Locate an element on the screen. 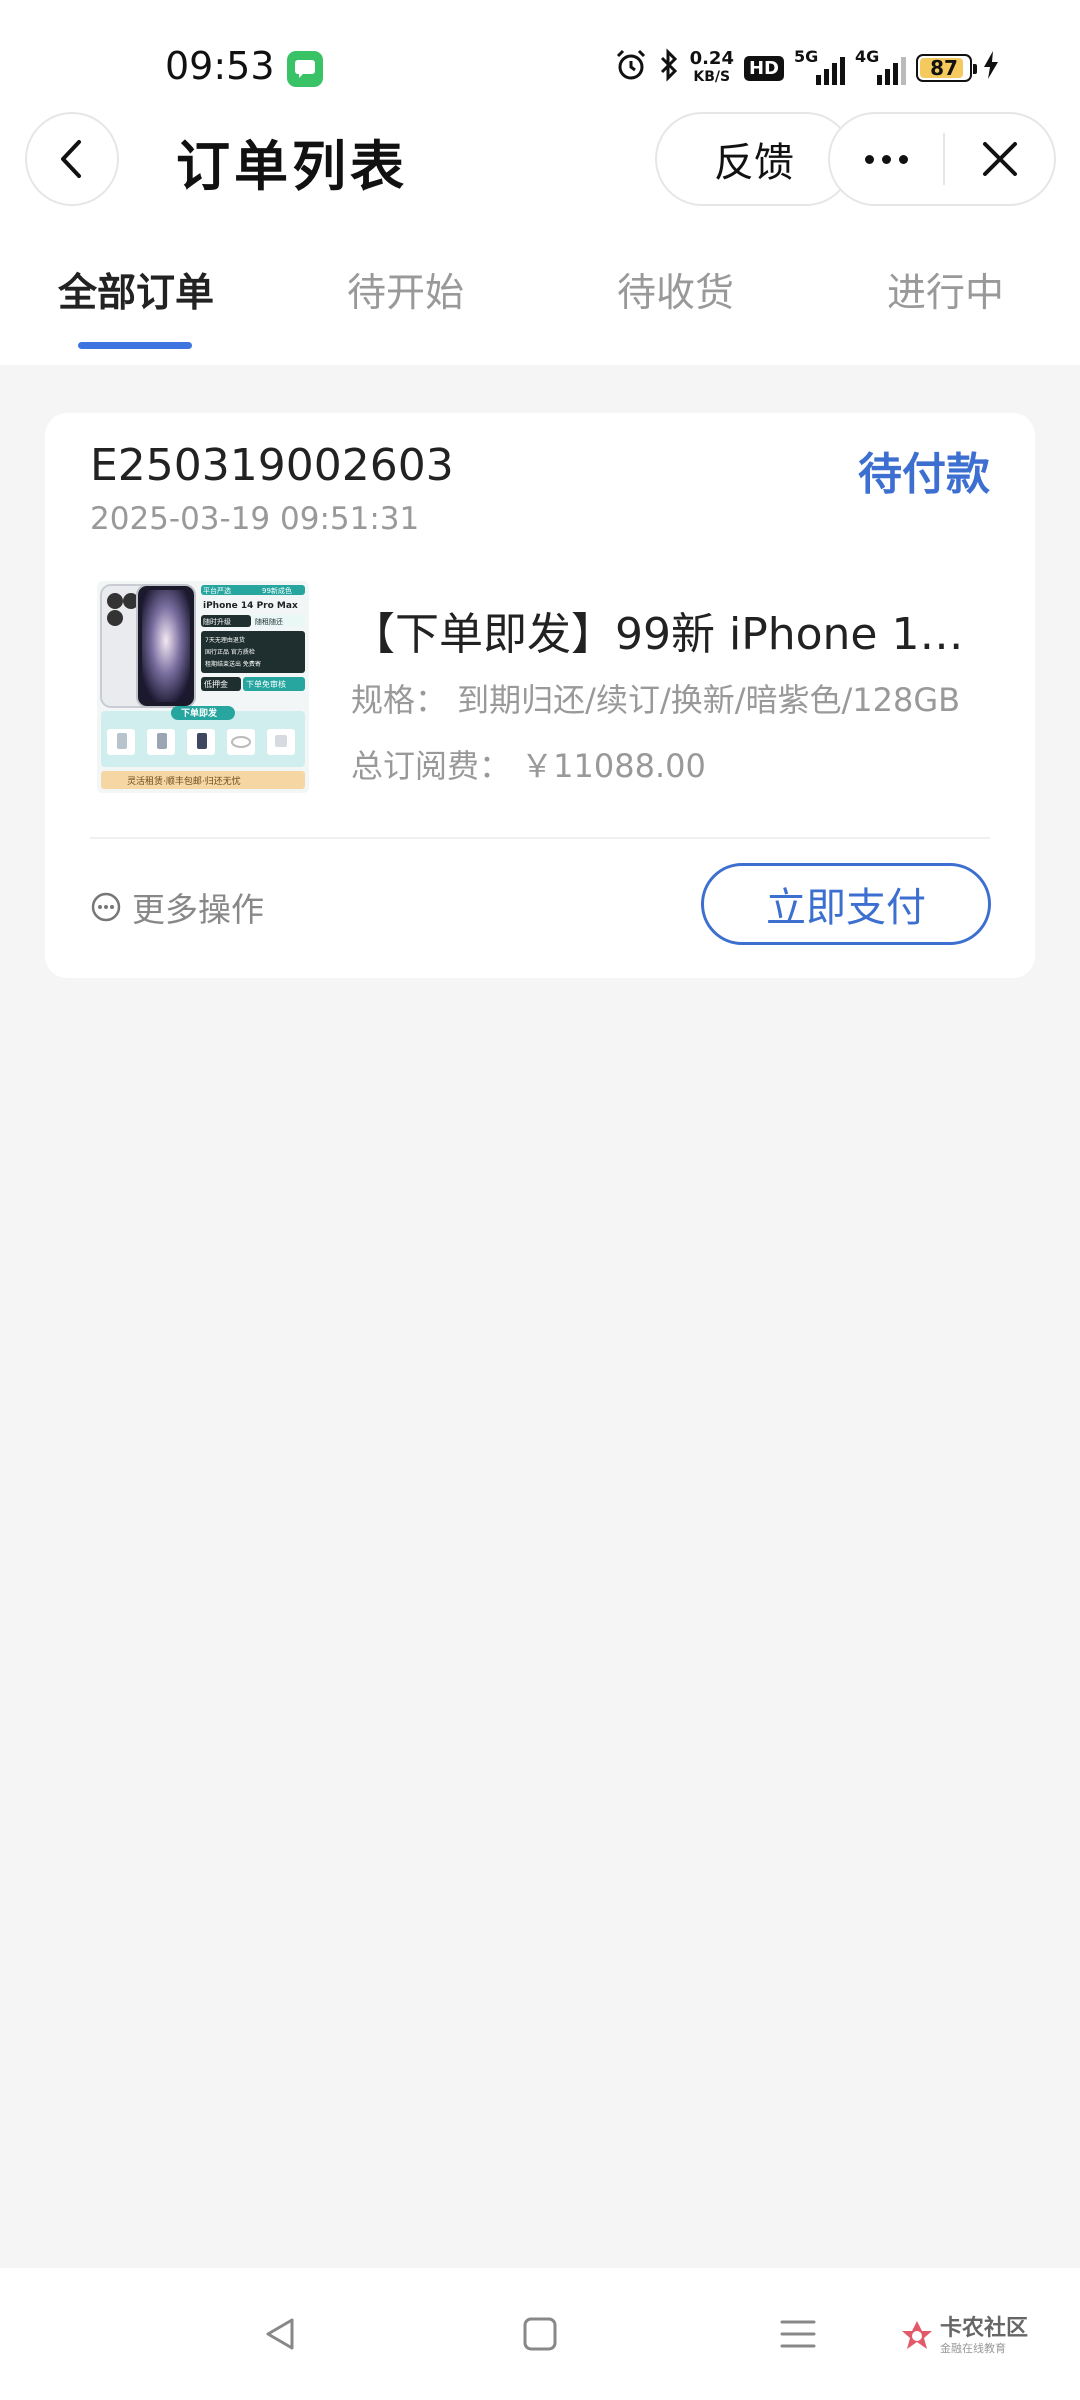 This screenshot has height=2400, width=1080. signal-5g: 5G is located at coordinates (819, 66).